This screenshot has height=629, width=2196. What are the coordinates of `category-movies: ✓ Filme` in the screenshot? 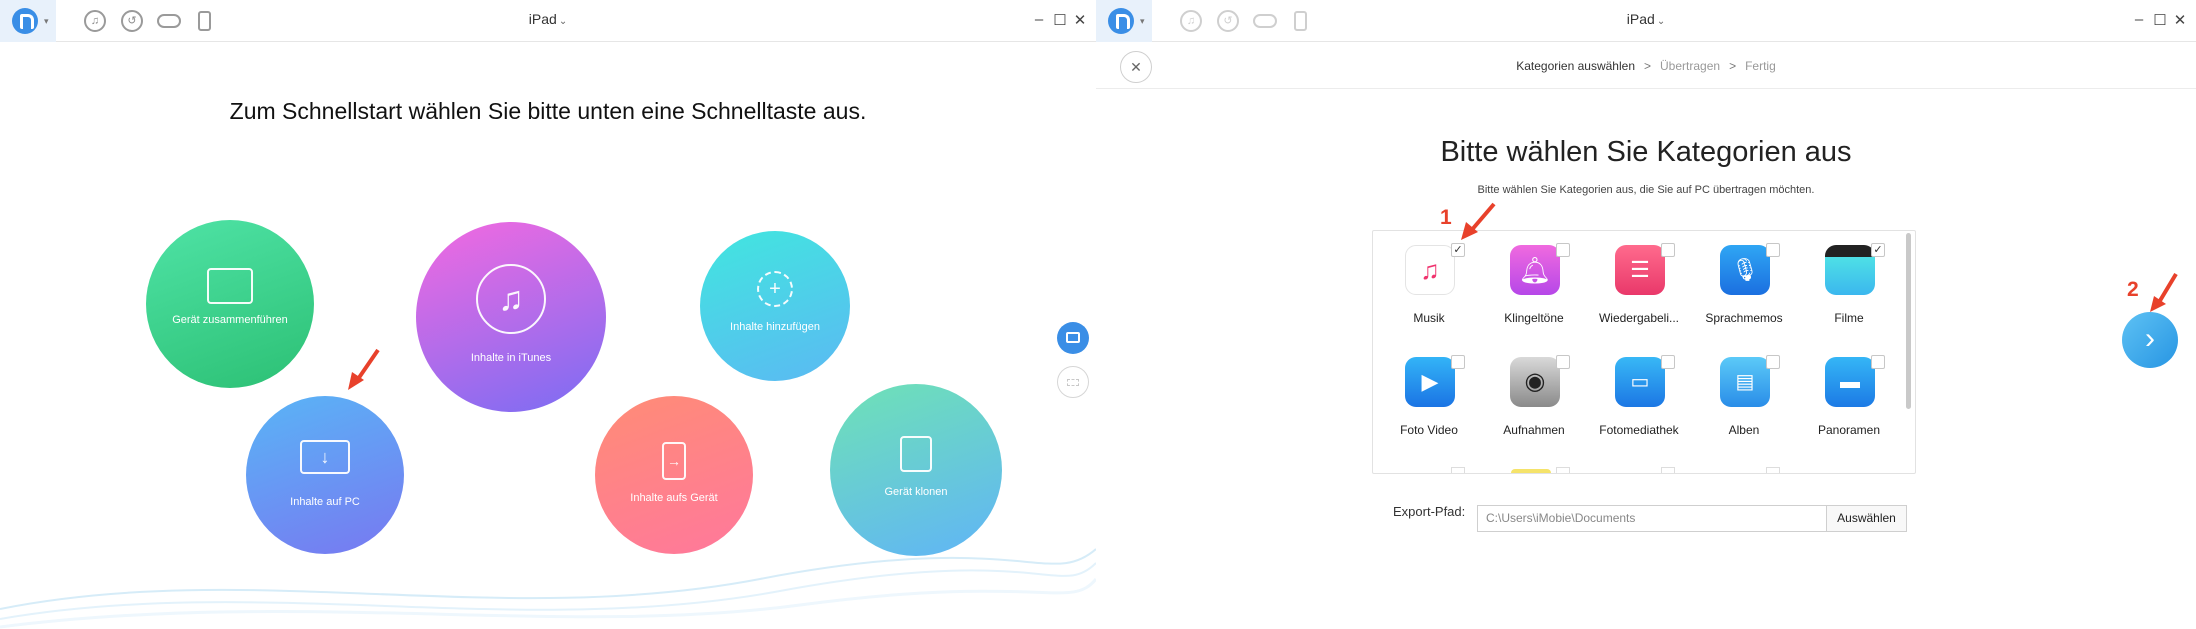 It's located at (1849, 278).